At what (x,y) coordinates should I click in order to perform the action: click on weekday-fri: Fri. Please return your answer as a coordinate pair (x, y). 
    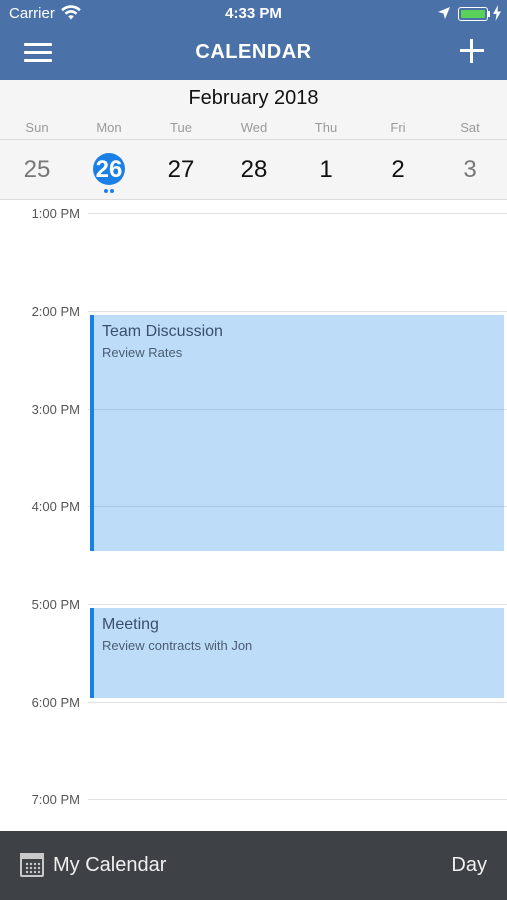
    Looking at the image, I should click on (398, 127).